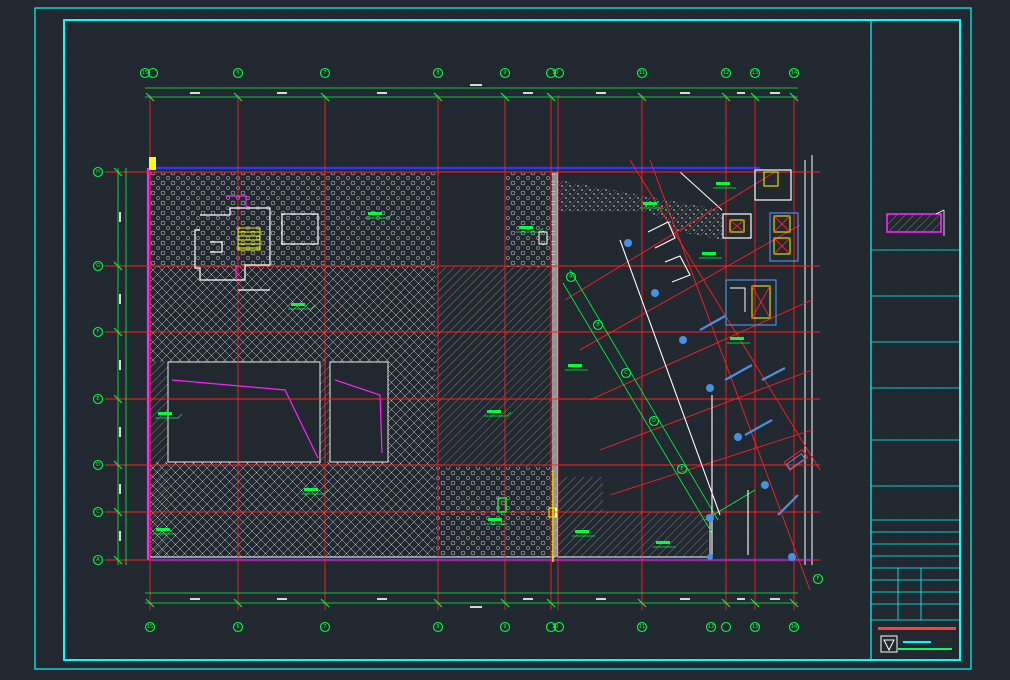  What do you see at coordinates (642, 627) in the screenshot?
I see `axis-bottom-11: 11` at bounding box center [642, 627].